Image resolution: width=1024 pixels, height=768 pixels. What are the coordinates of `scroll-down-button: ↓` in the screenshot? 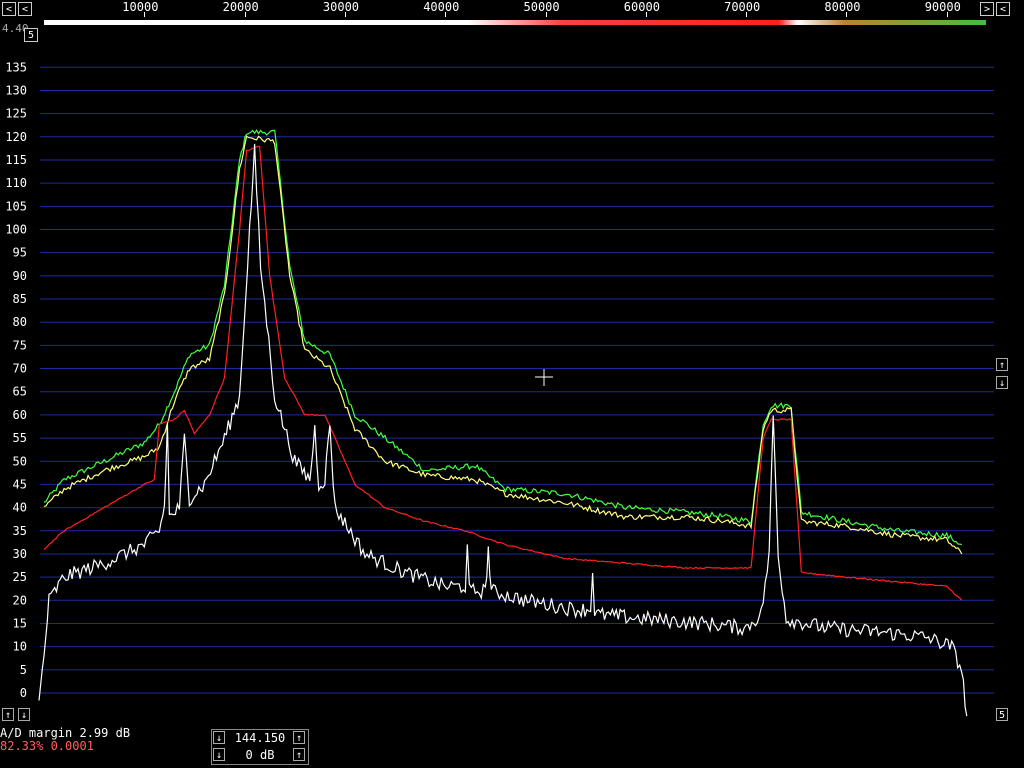 It's located at (1002, 382).